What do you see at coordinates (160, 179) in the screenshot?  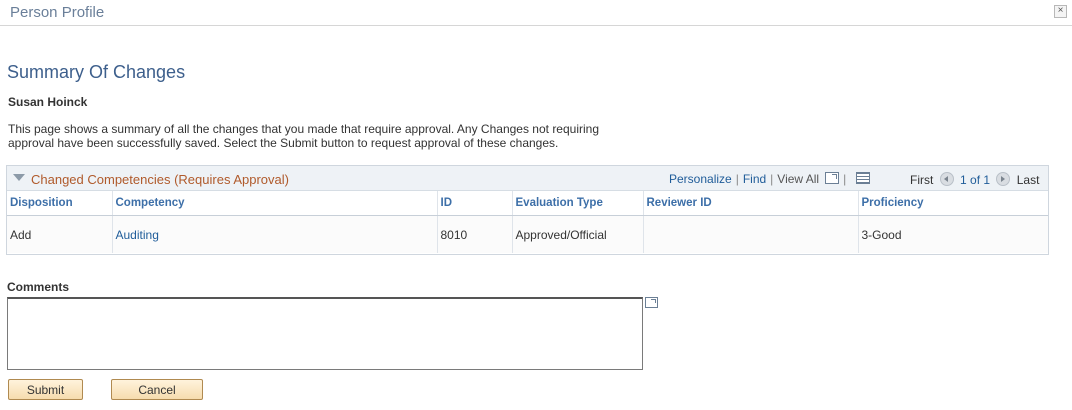 I see `grid-title: Changed Competencies (Requires Approval)` at bounding box center [160, 179].